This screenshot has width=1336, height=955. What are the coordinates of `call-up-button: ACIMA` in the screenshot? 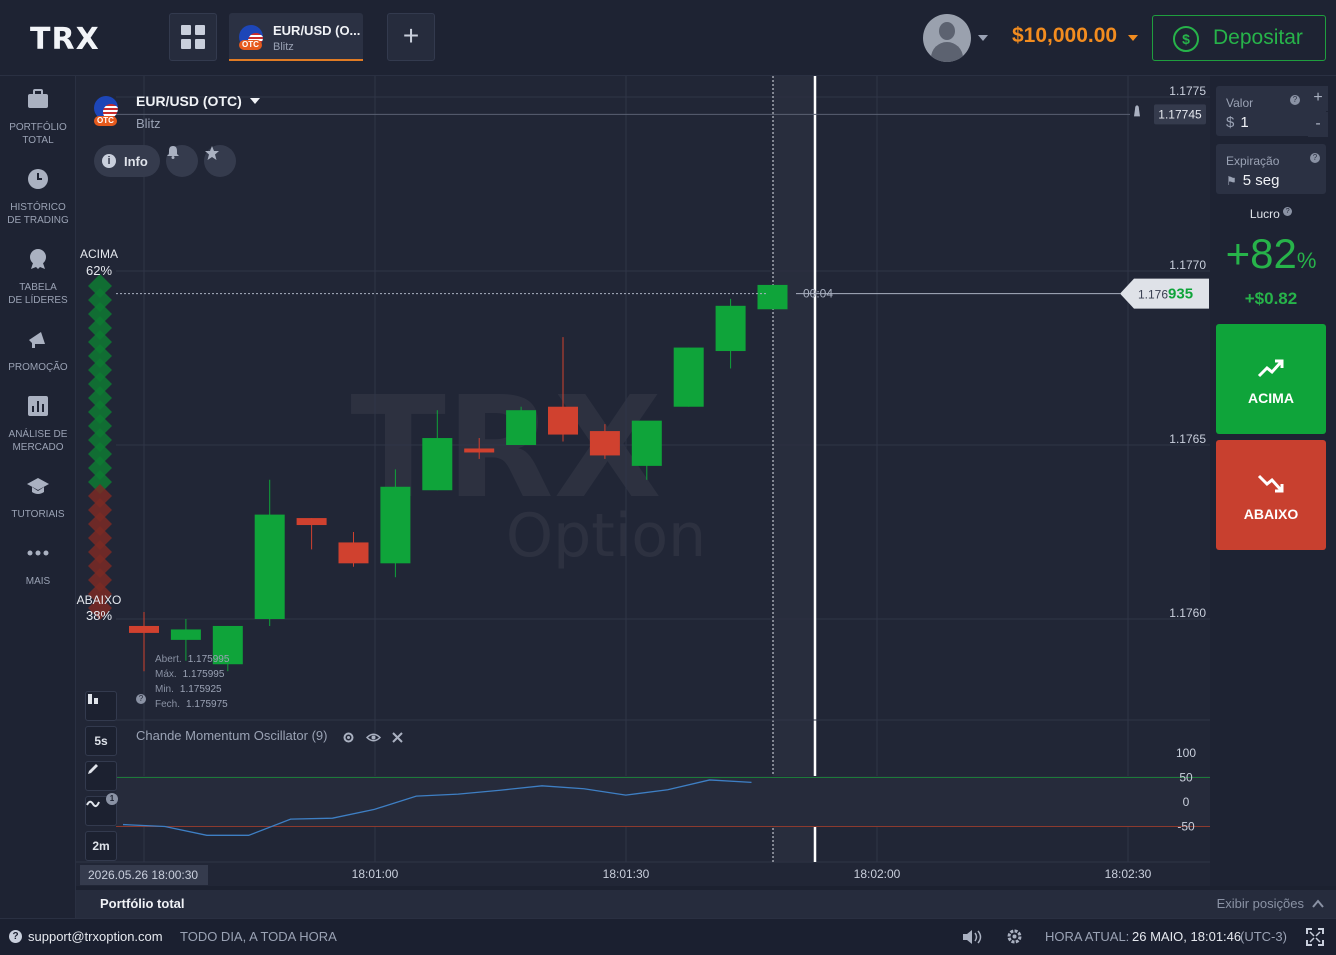 It's located at (1271, 379).